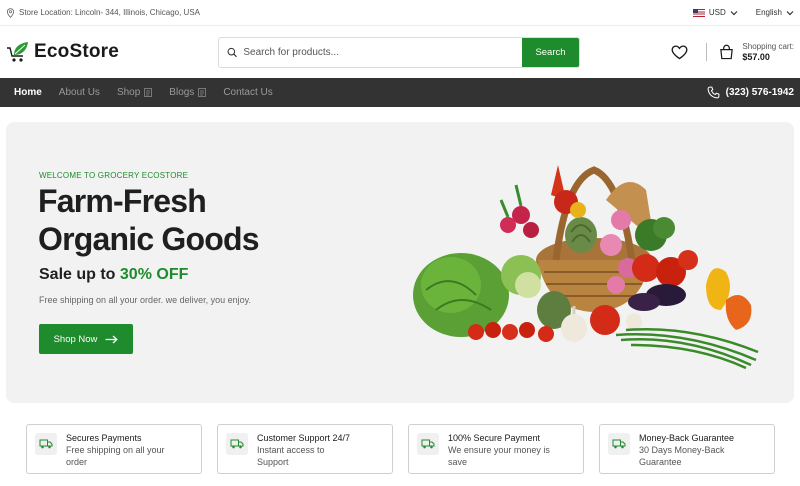  I want to click on shop-now-label: Shop Now, so click(75, 339).